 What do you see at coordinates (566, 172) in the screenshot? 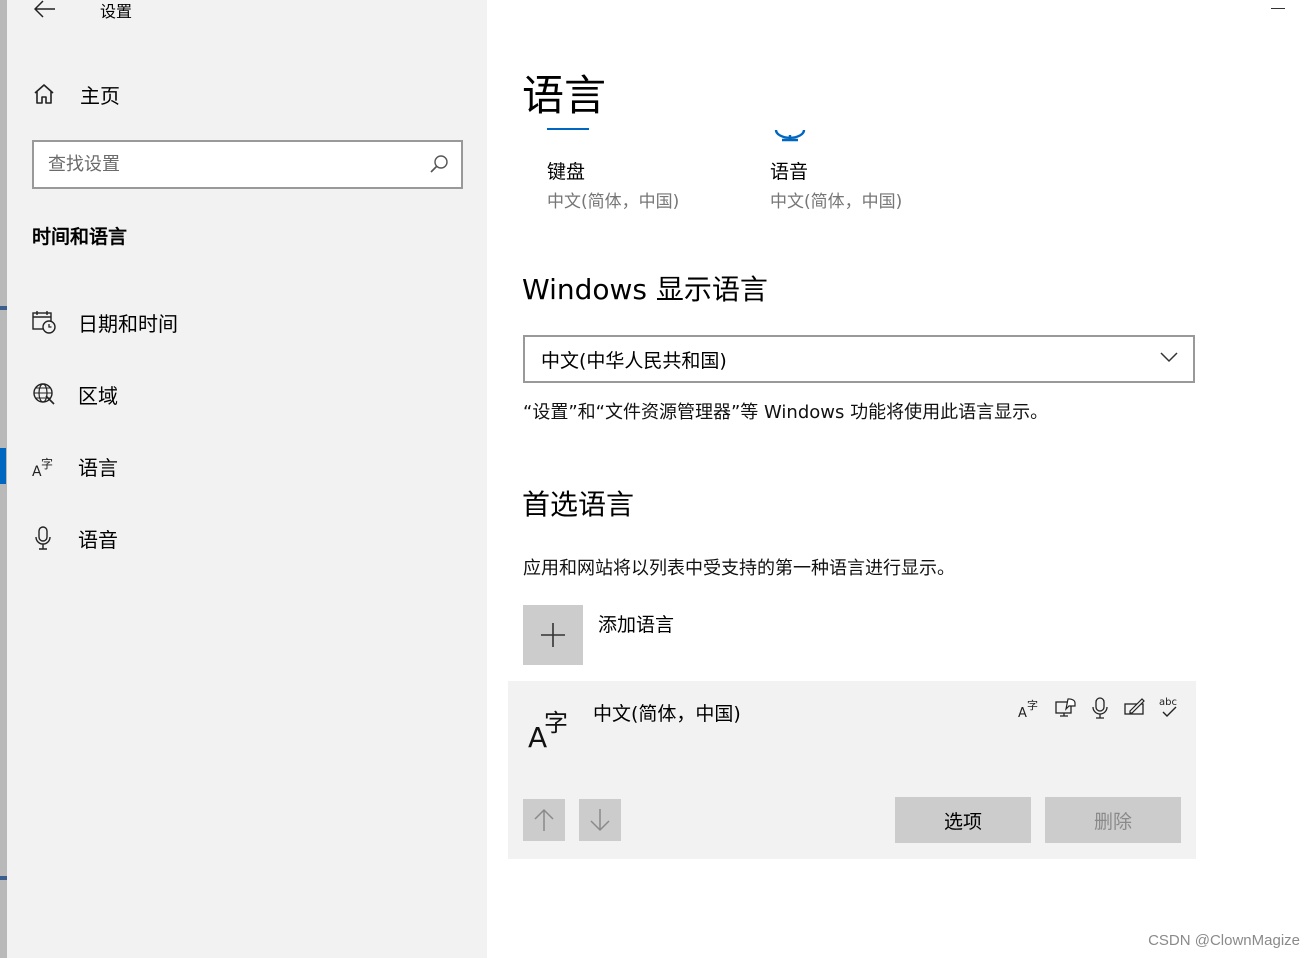
I see `tile-label: 键盘` at bounding box center [566, 172].